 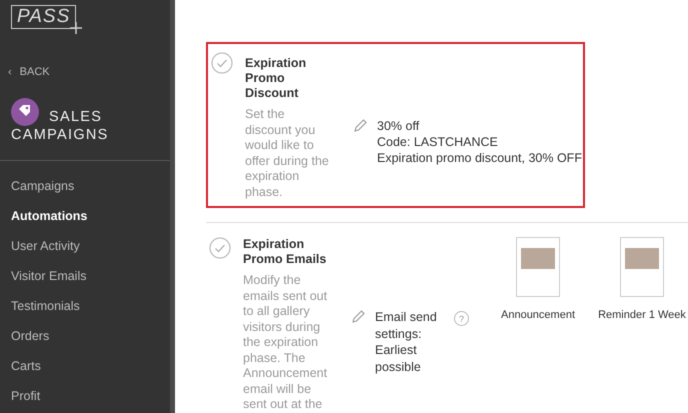 I want to click on automation-description: Modify the emails sent out to all gallery visitors during the expiration phase. The Announcement email will be sent out at the, so click(x=285, y=342).